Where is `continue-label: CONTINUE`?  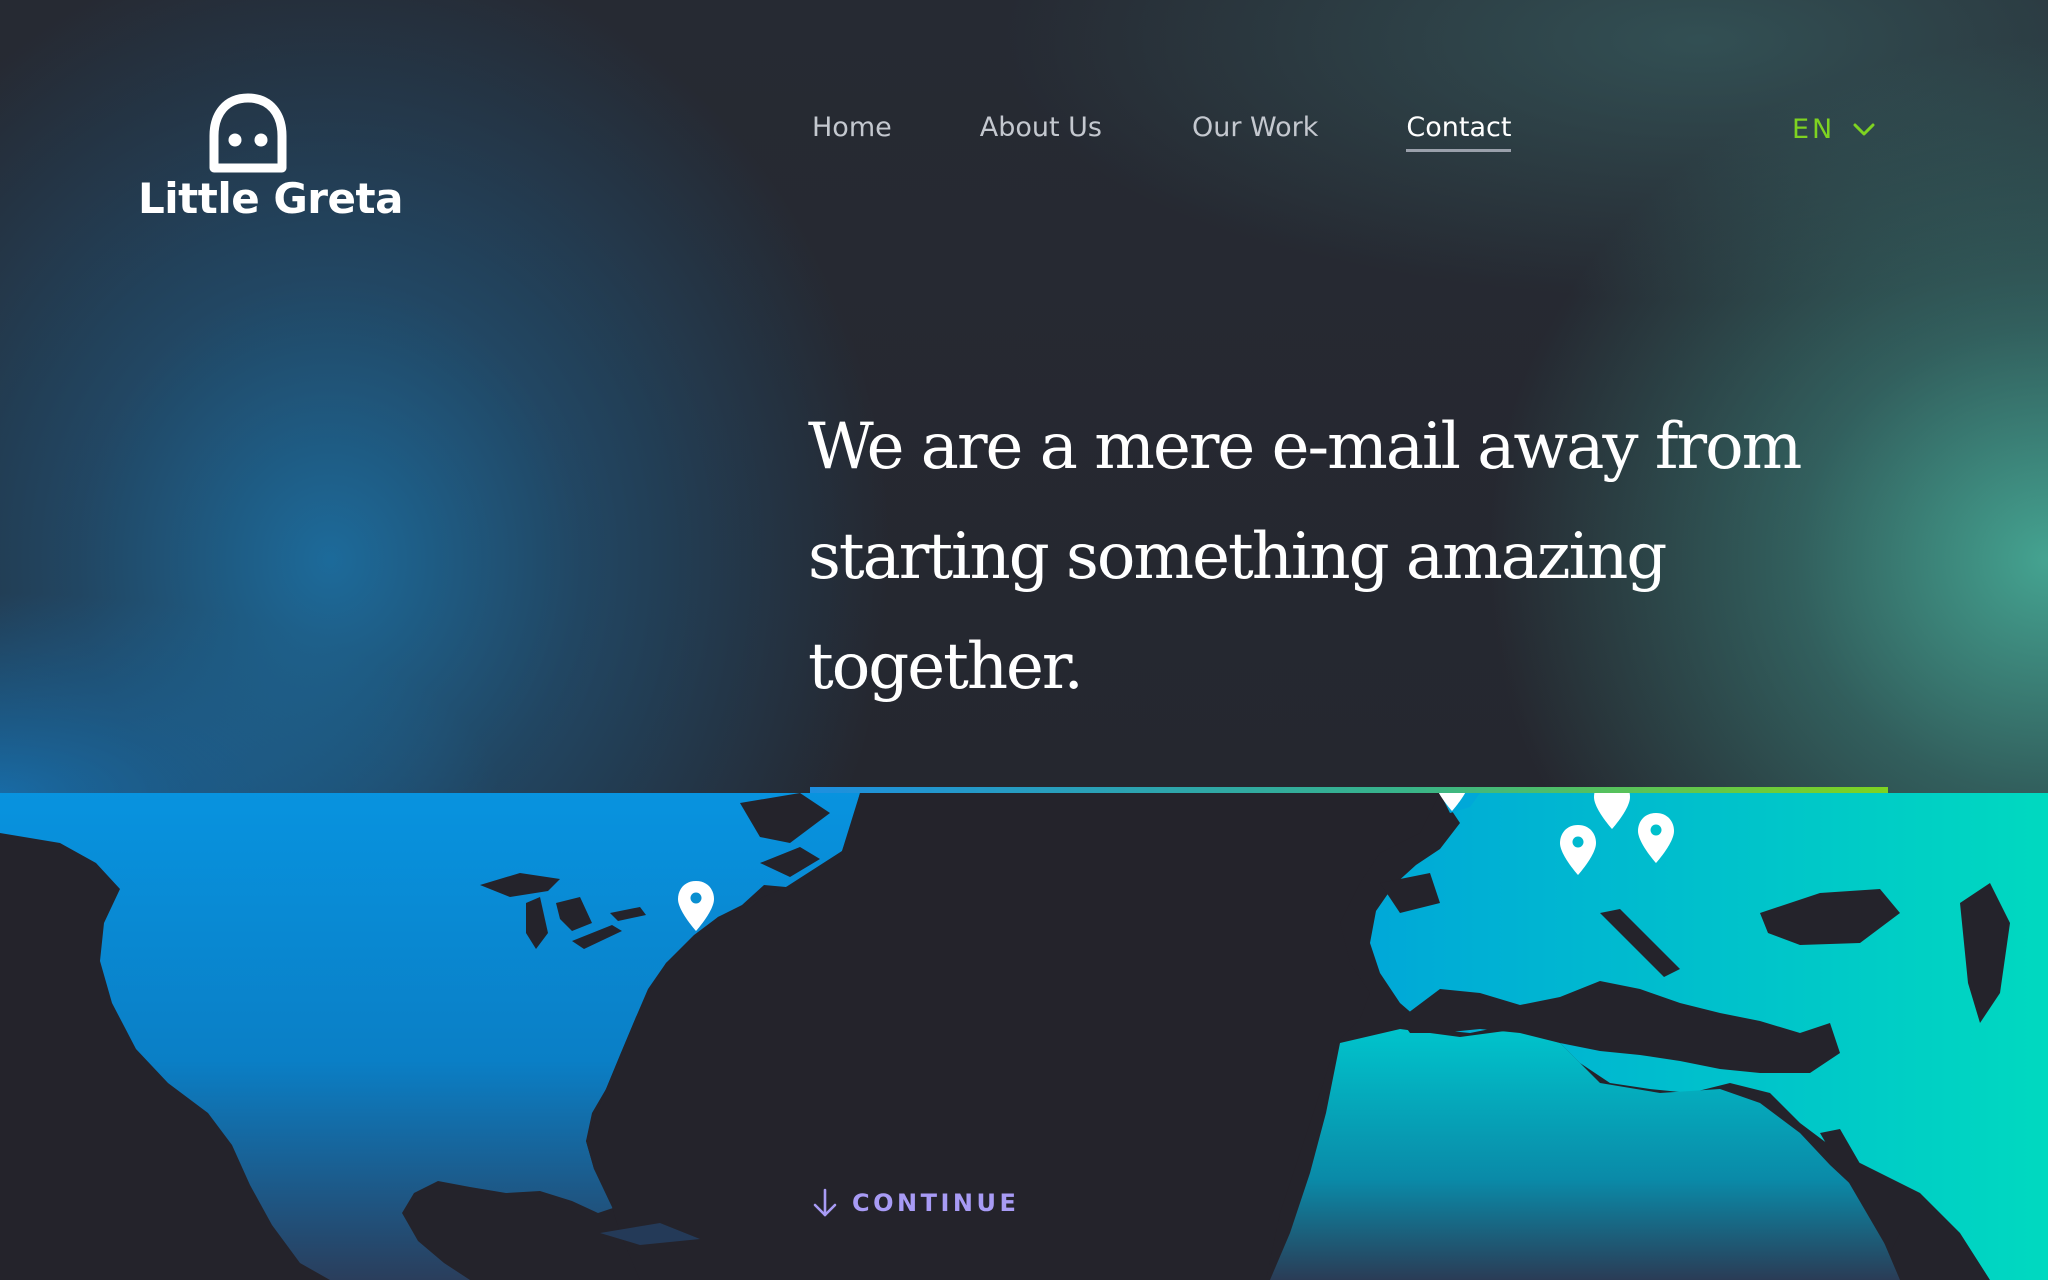
continue-label: CONTINUE is located at coordinates (936, 1203).